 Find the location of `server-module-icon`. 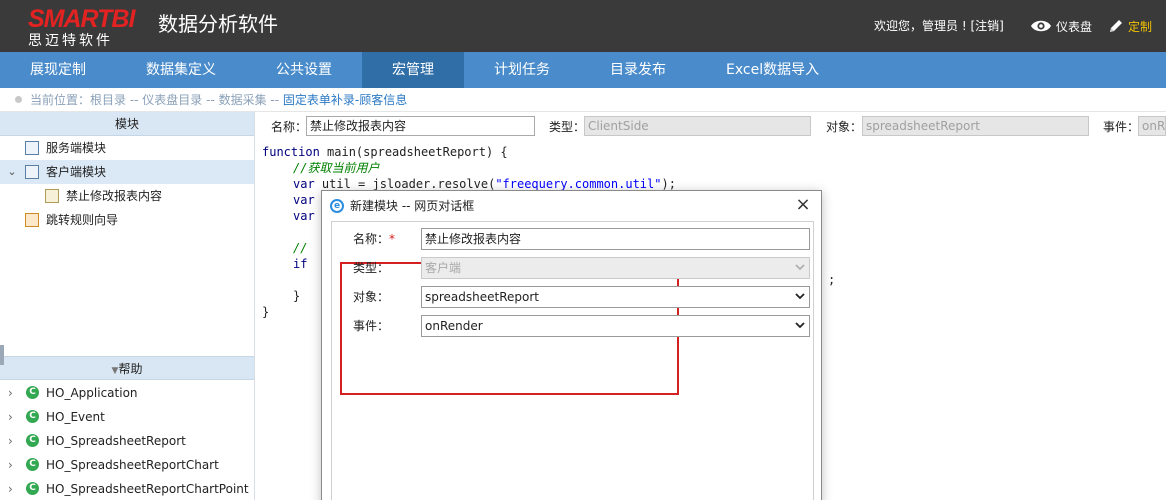

server-module-icon is located at coordinates (32, 148).